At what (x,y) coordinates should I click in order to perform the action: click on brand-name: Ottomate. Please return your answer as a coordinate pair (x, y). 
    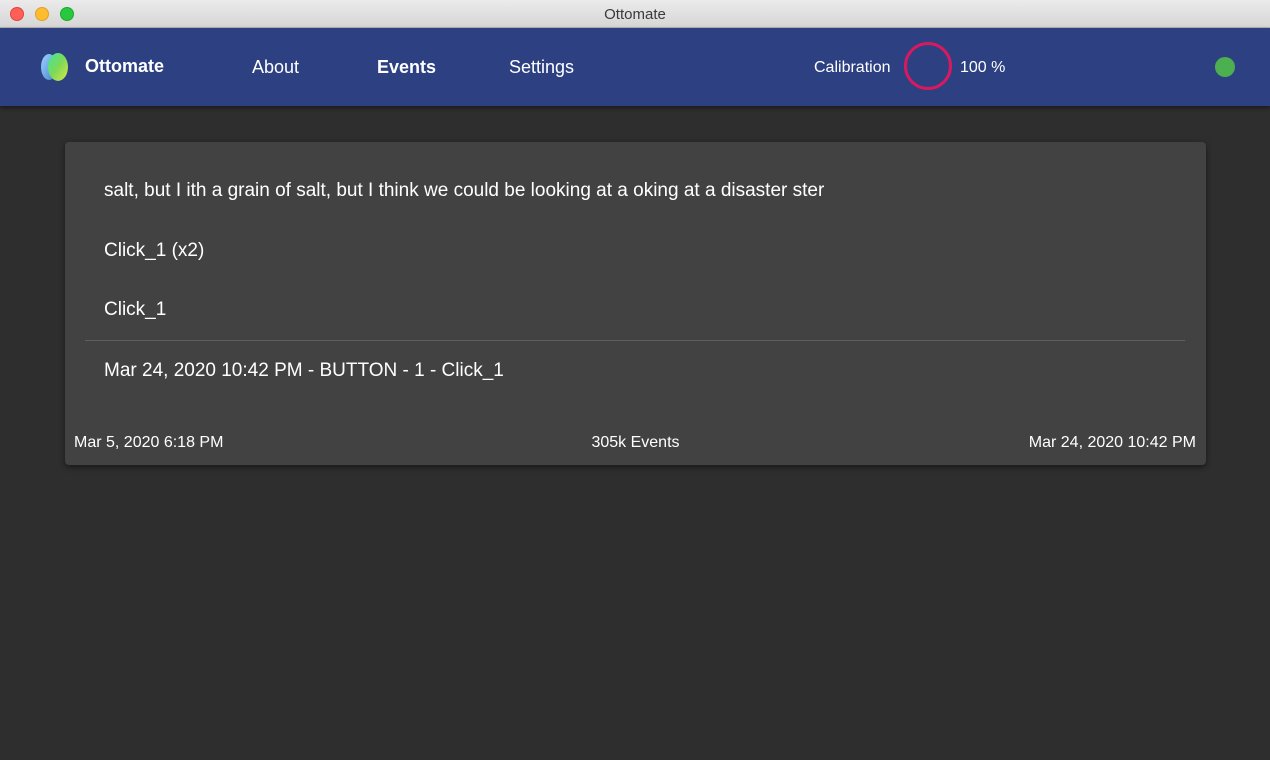
    Looking at the image, I should click on (124, 66).